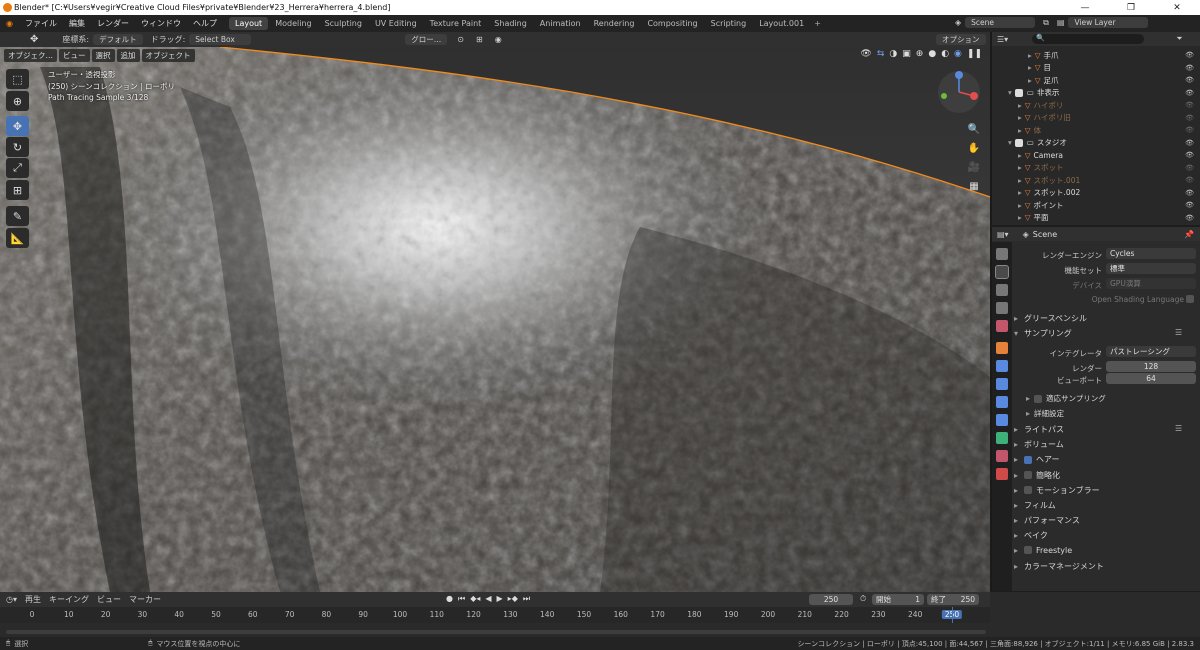 This screenshot has width=1200, height=650. Describe the element at coordinates (1096, 68) in the screenshot. I see `outliner-row: ▸ ▽ 目 👁` at that location.